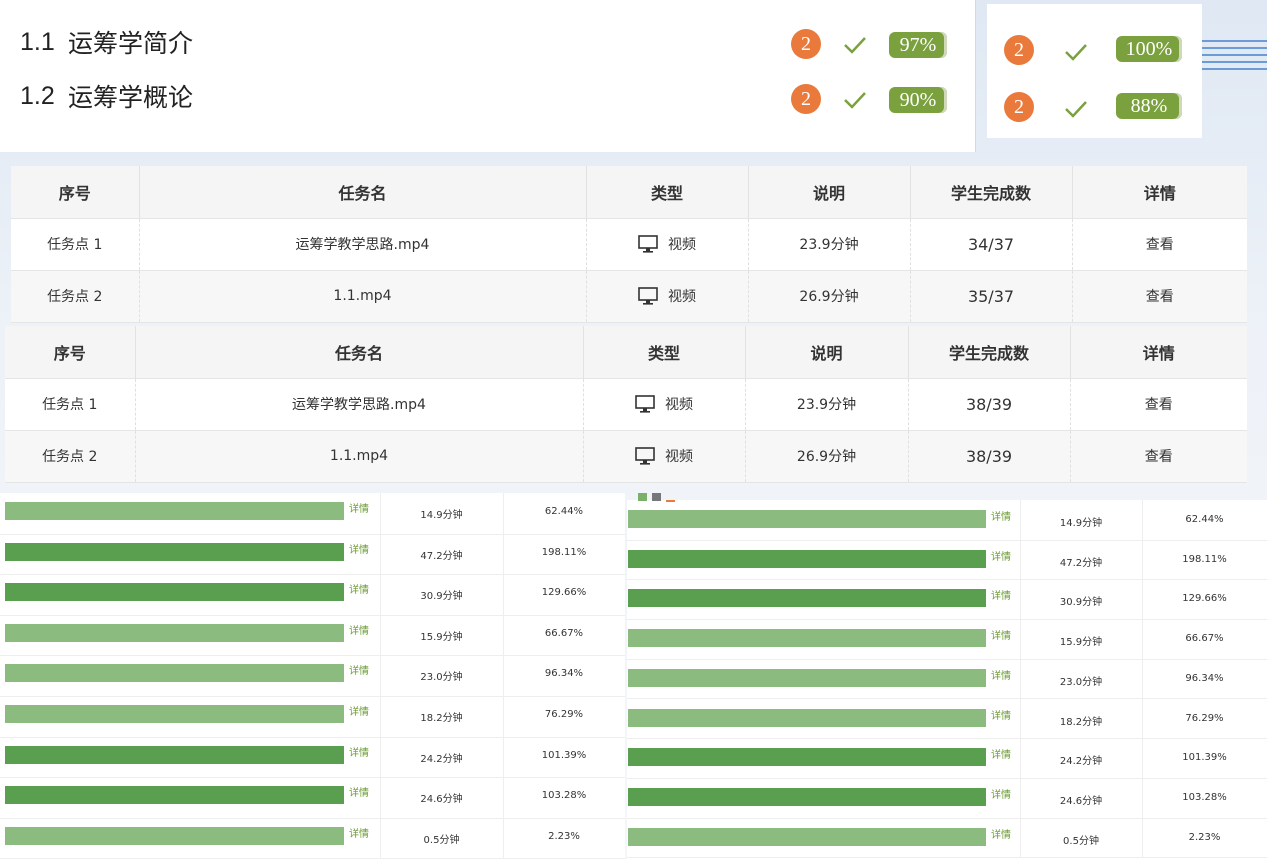 The image size is (1267, 859). Describe the element at coordinates (441, 718) in the screenshot. I see `watch-time: 18.2分钟` at that location.